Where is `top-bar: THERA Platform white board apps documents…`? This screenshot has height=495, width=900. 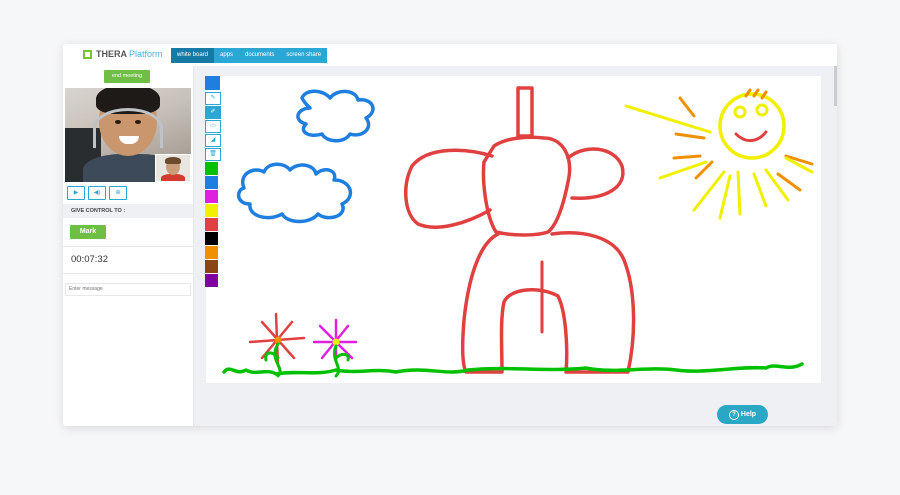 top-bar: THERA Platform white board apps documents… is located at coordinates (450, 55).